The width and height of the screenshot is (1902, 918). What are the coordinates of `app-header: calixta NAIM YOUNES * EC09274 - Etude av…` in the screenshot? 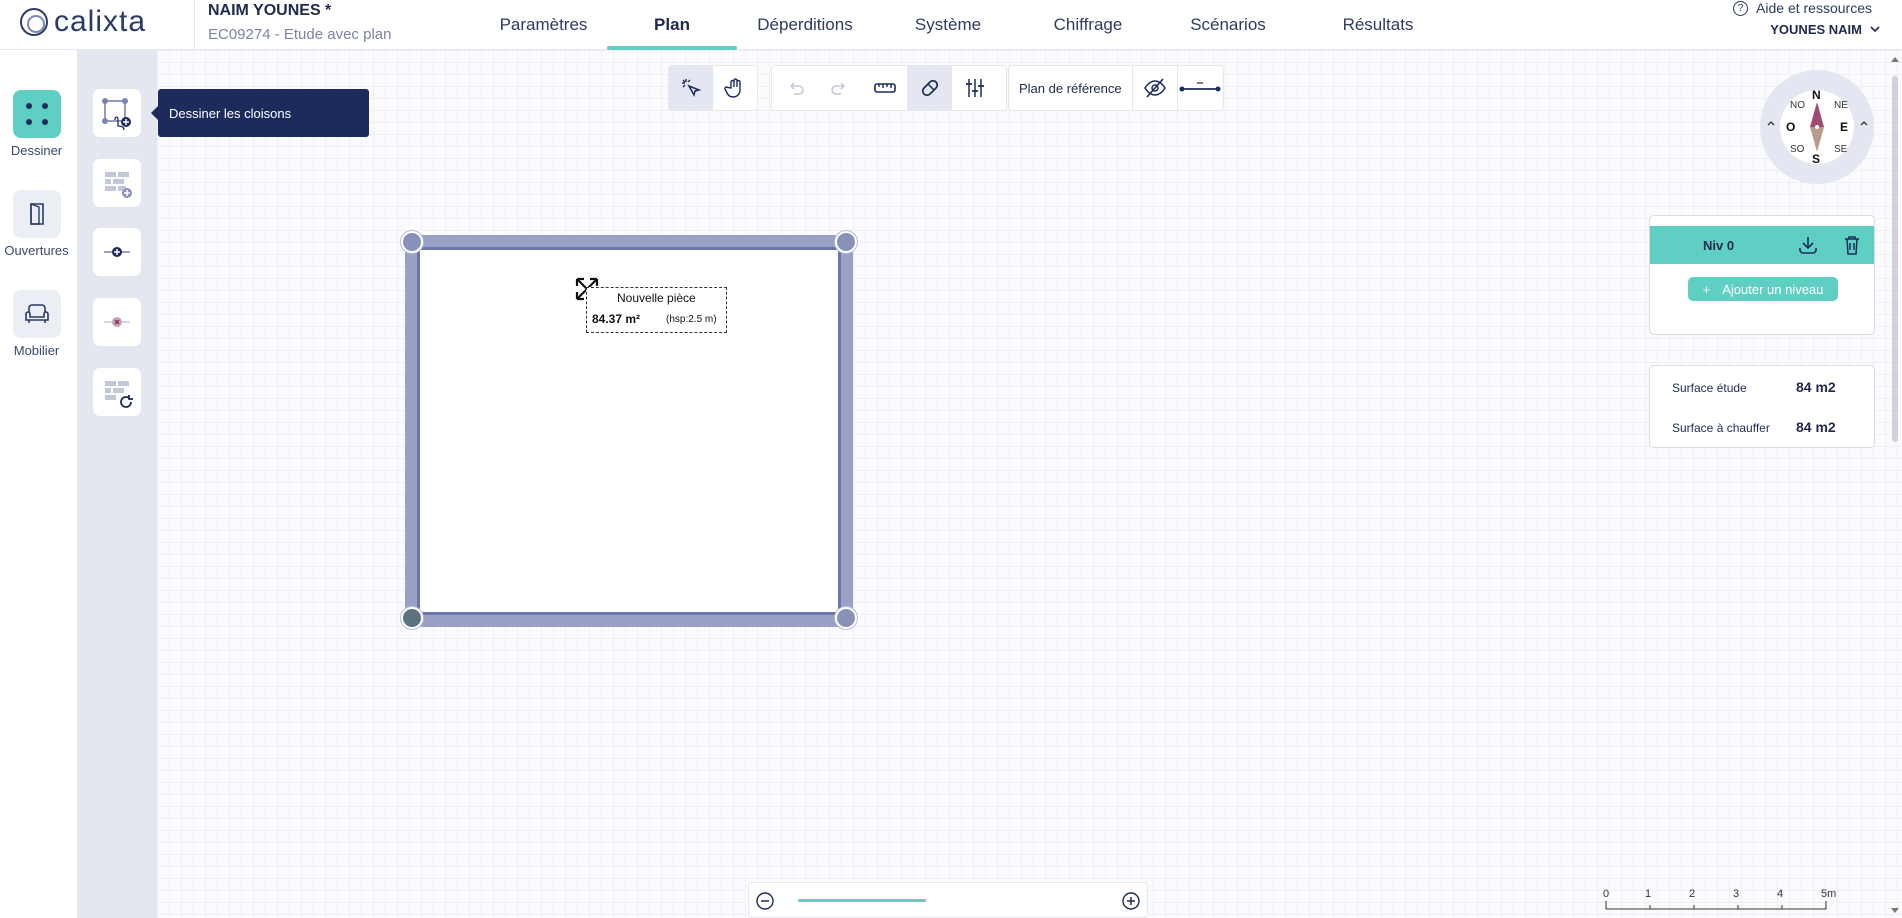 It's located at (951, 25).